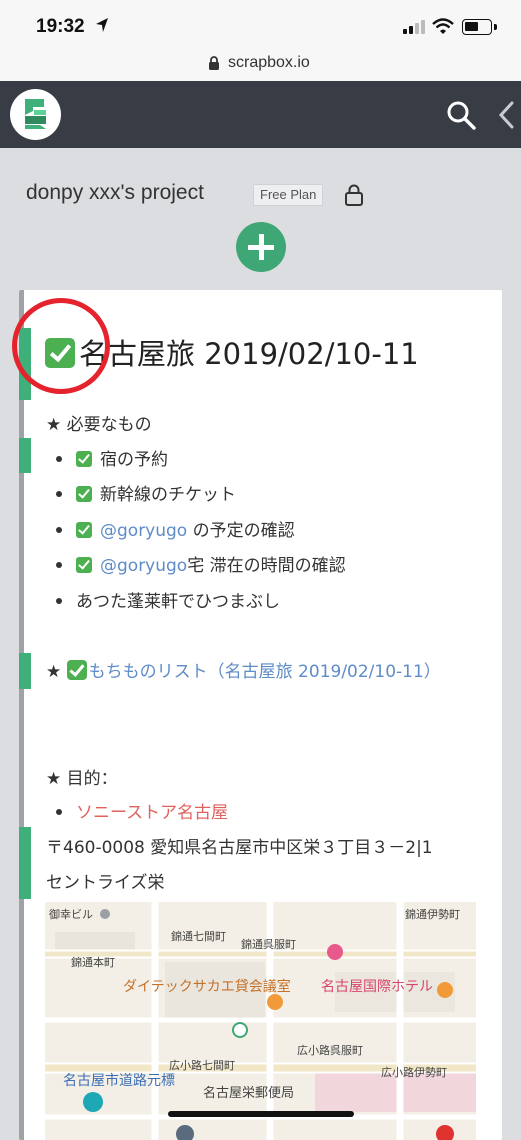  Describe the element at coordinates (461, 115) in the screenshot. I see `search-icon` at that location.